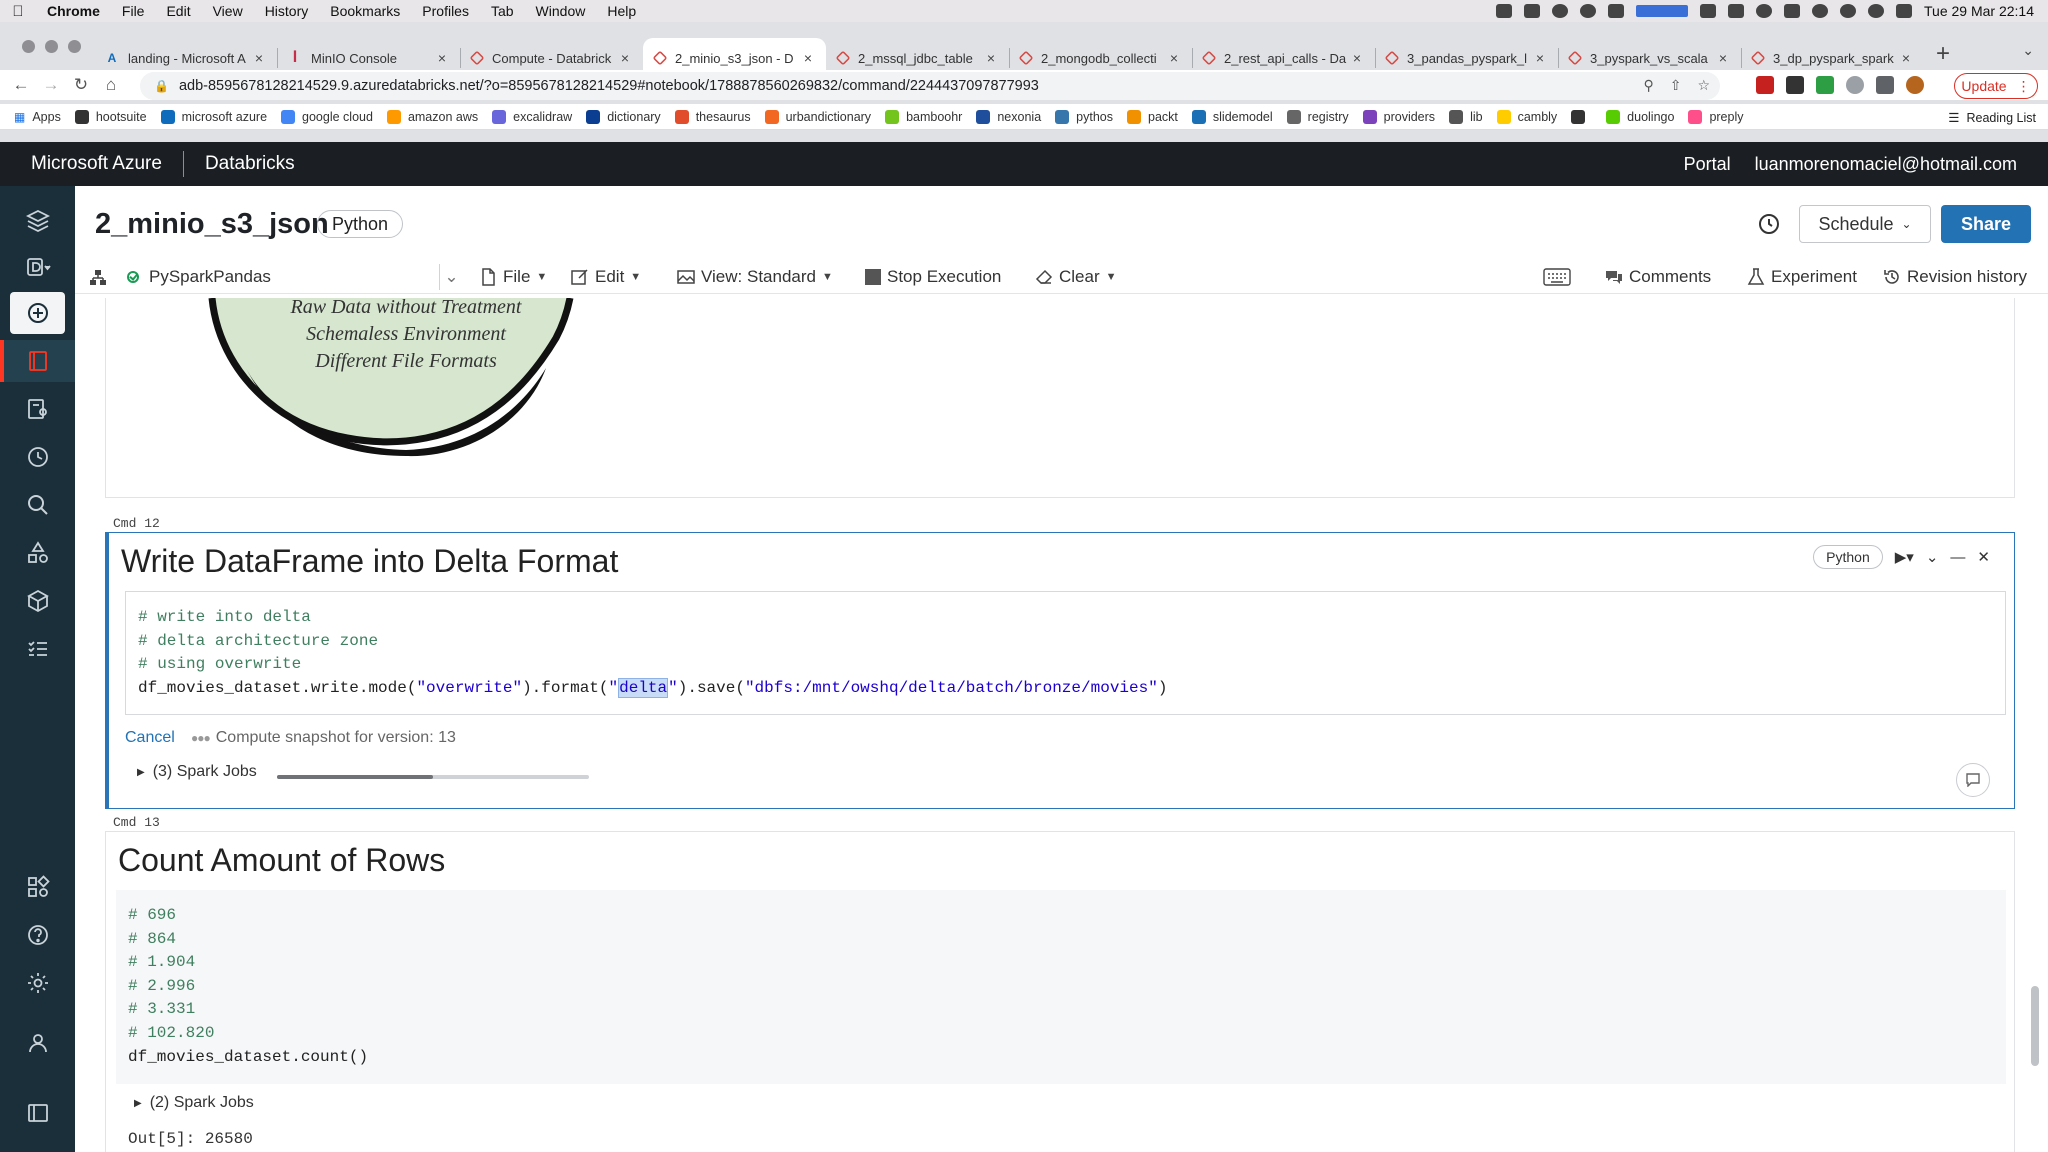 This screenshot has width=2048, height=1152. Describe the element at coordinates (365, 11) in the screenshot. I see `menu-bookmarks: Bookmarks` at that location.